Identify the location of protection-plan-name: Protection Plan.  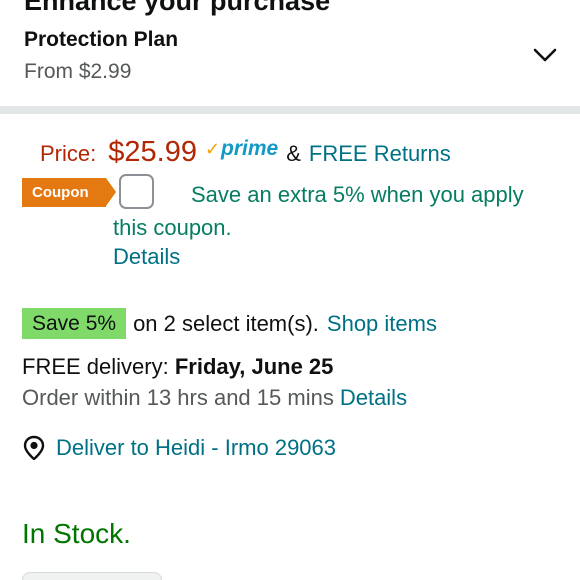
(101, 39).